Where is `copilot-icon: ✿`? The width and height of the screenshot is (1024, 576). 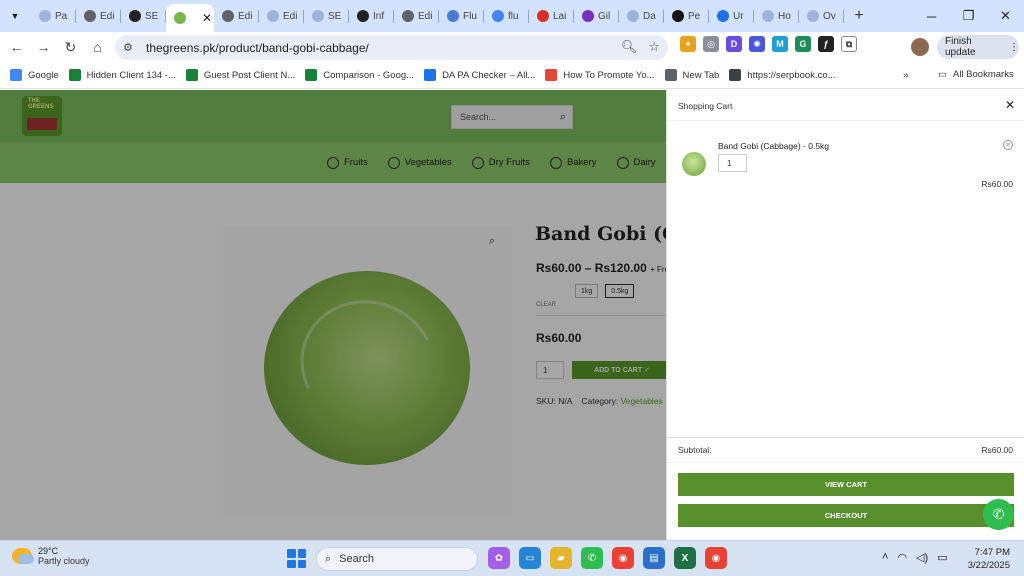 copilot-icon: ✿ is located at coordinates (499, 558).